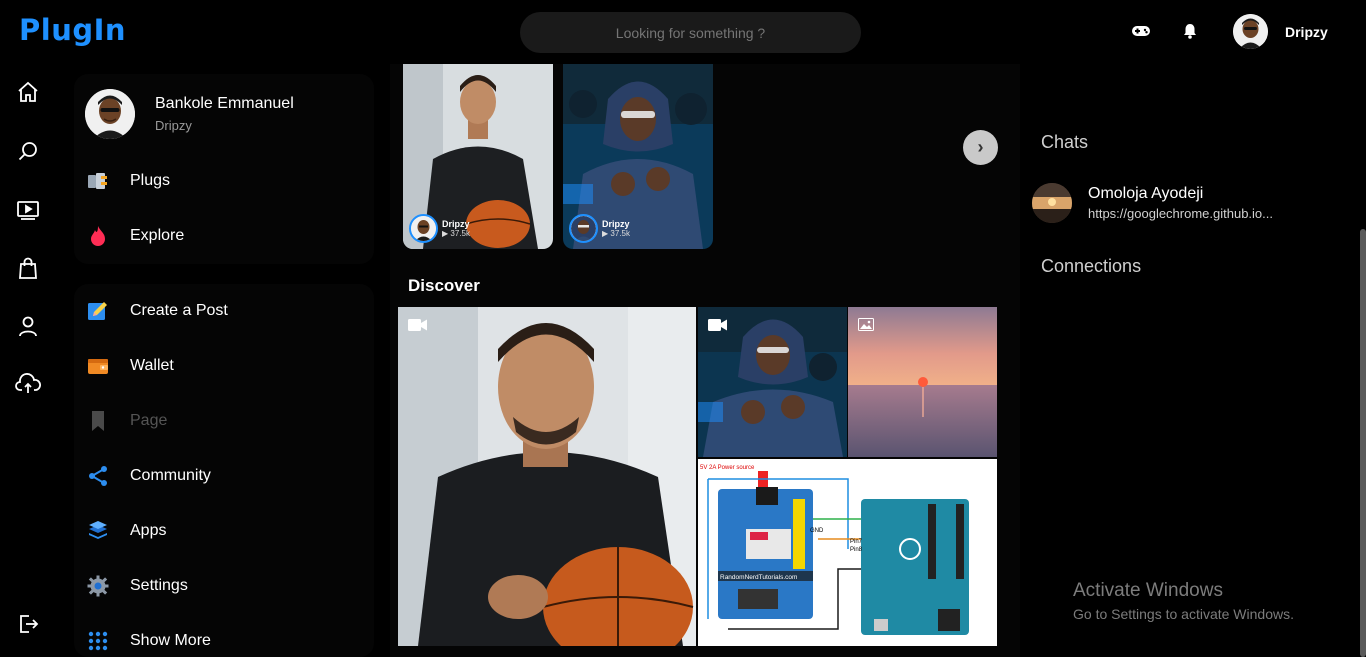 The width and height of the screenshot is (1366, 657). Describe the element at coordinates (72, 30) in the screenshot. I see `app-logo: PlugIn` at that location.